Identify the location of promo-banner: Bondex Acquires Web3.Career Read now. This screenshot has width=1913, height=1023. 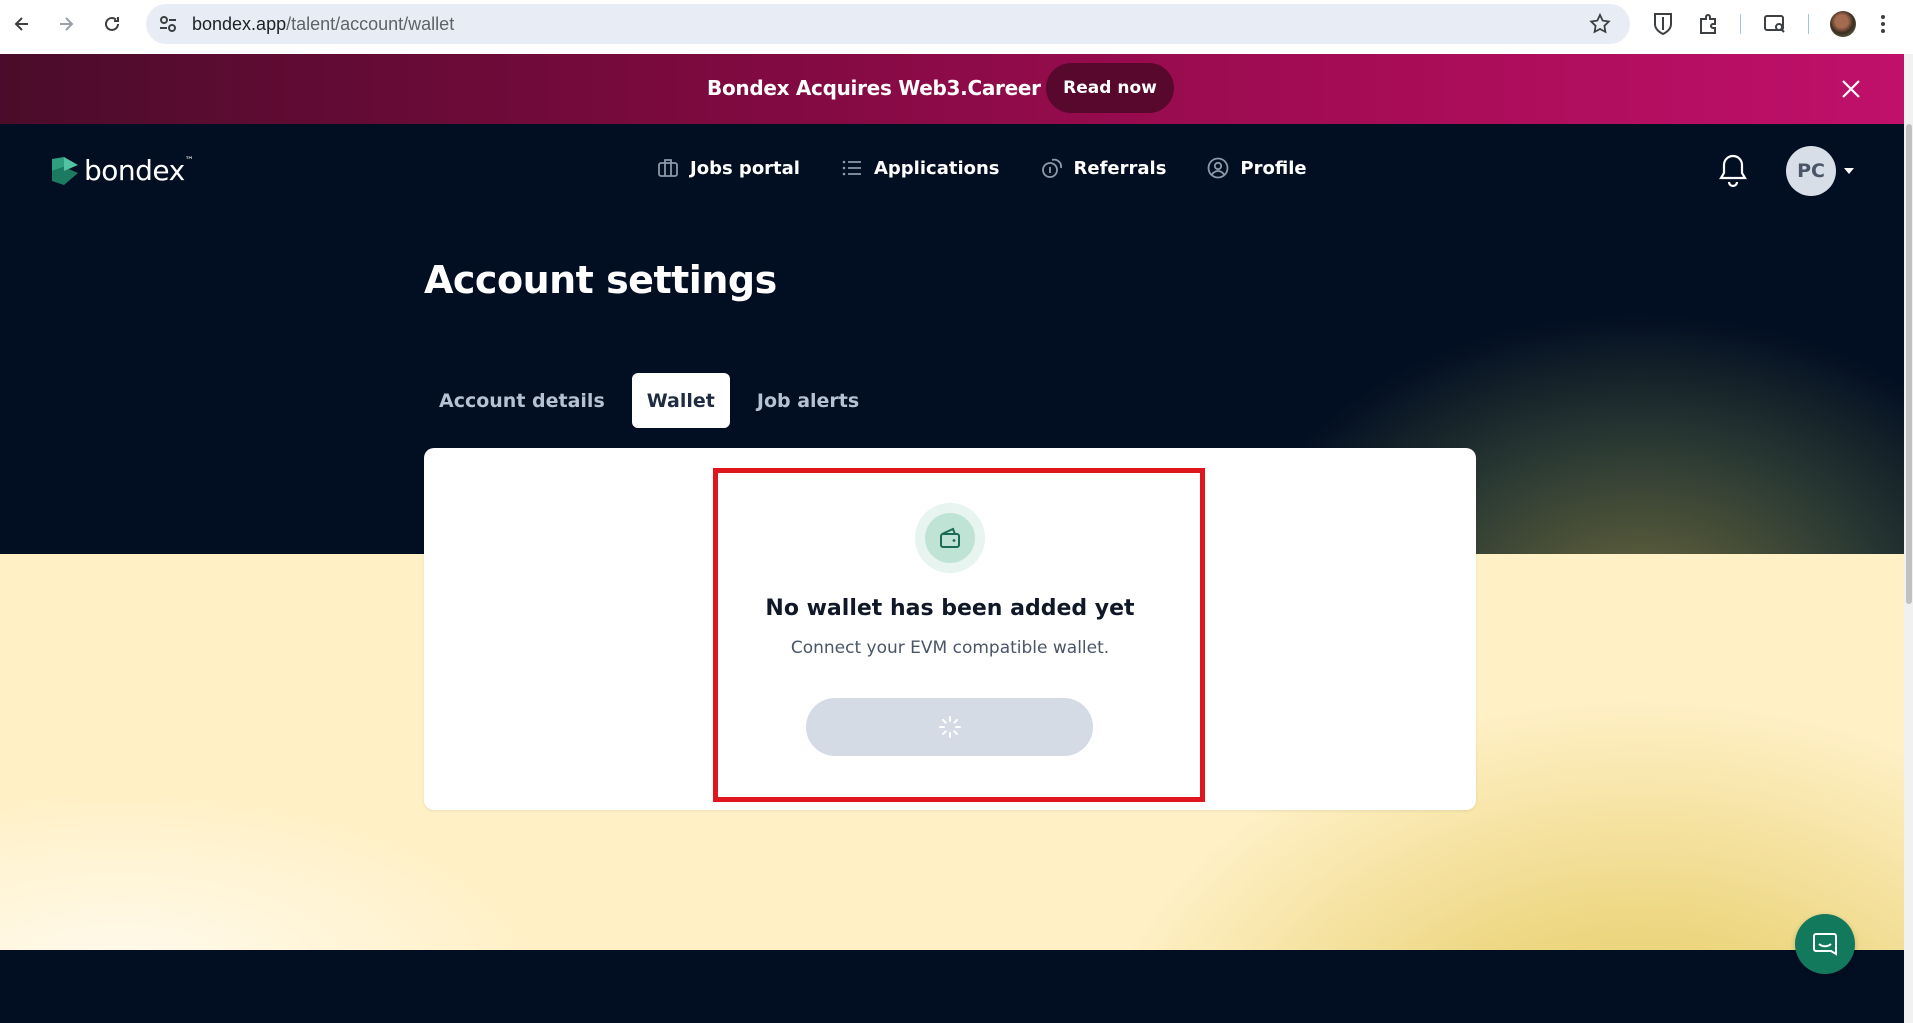
(952, 89).